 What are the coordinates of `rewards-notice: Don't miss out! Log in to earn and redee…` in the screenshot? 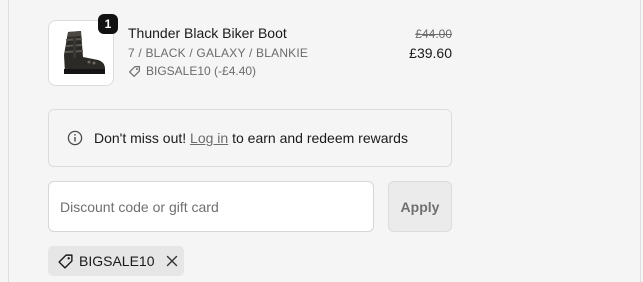 It's located at (250, 138).